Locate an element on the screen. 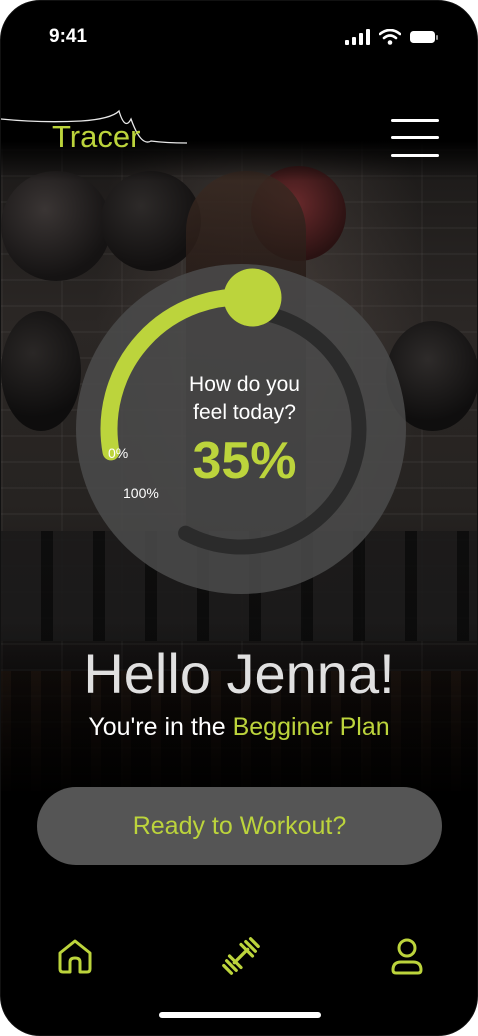 The height and width of the screenshot is (1036, 478). dumbbell-icon is located at coordinates (241, 956).